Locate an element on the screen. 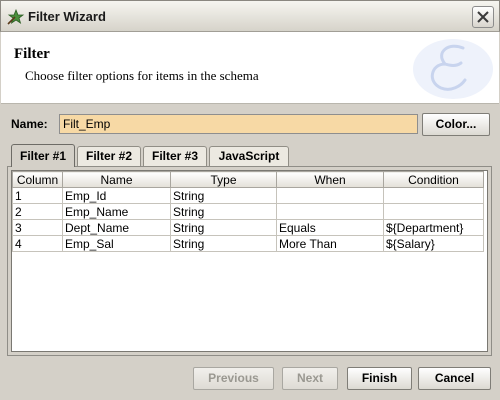  cell-name: Emp_Name is located at coordinates (116, 211).